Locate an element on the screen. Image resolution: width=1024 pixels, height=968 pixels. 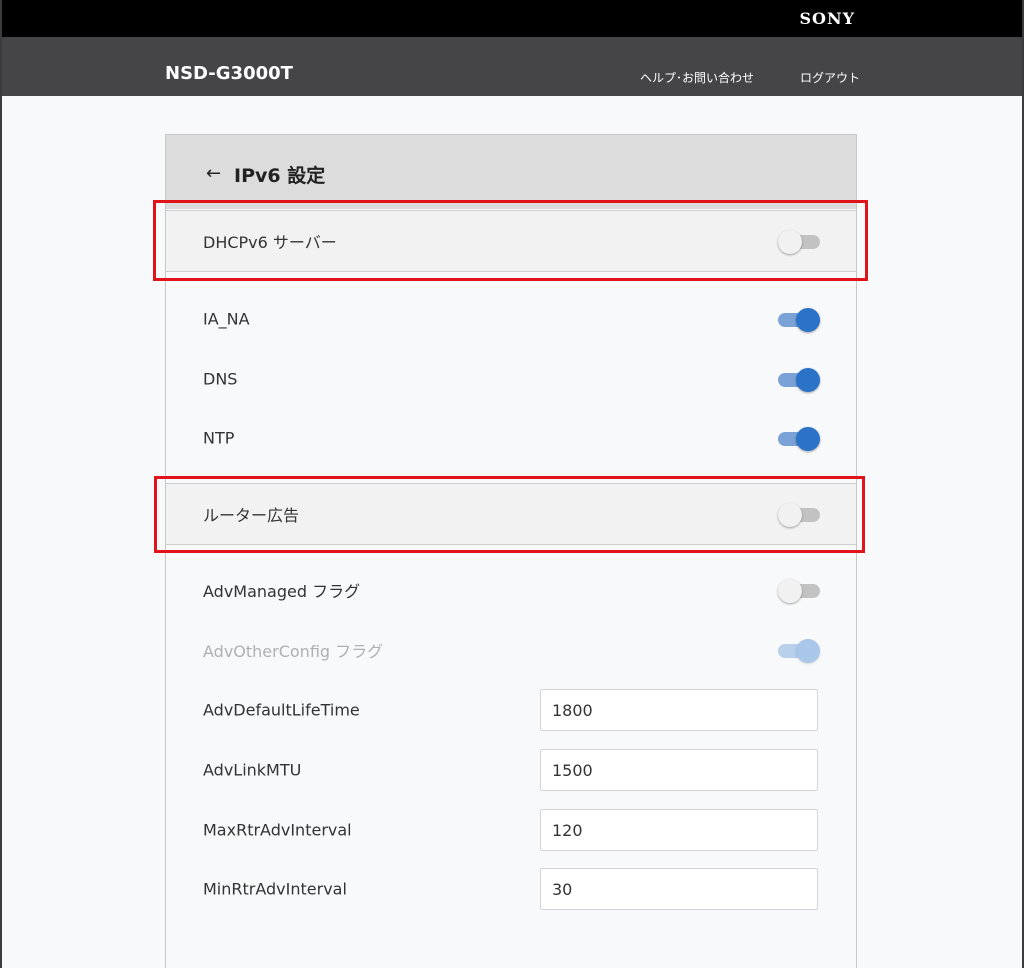
row-adv-managed: AdvManaged フラグ is located at coordinates (511, 590).